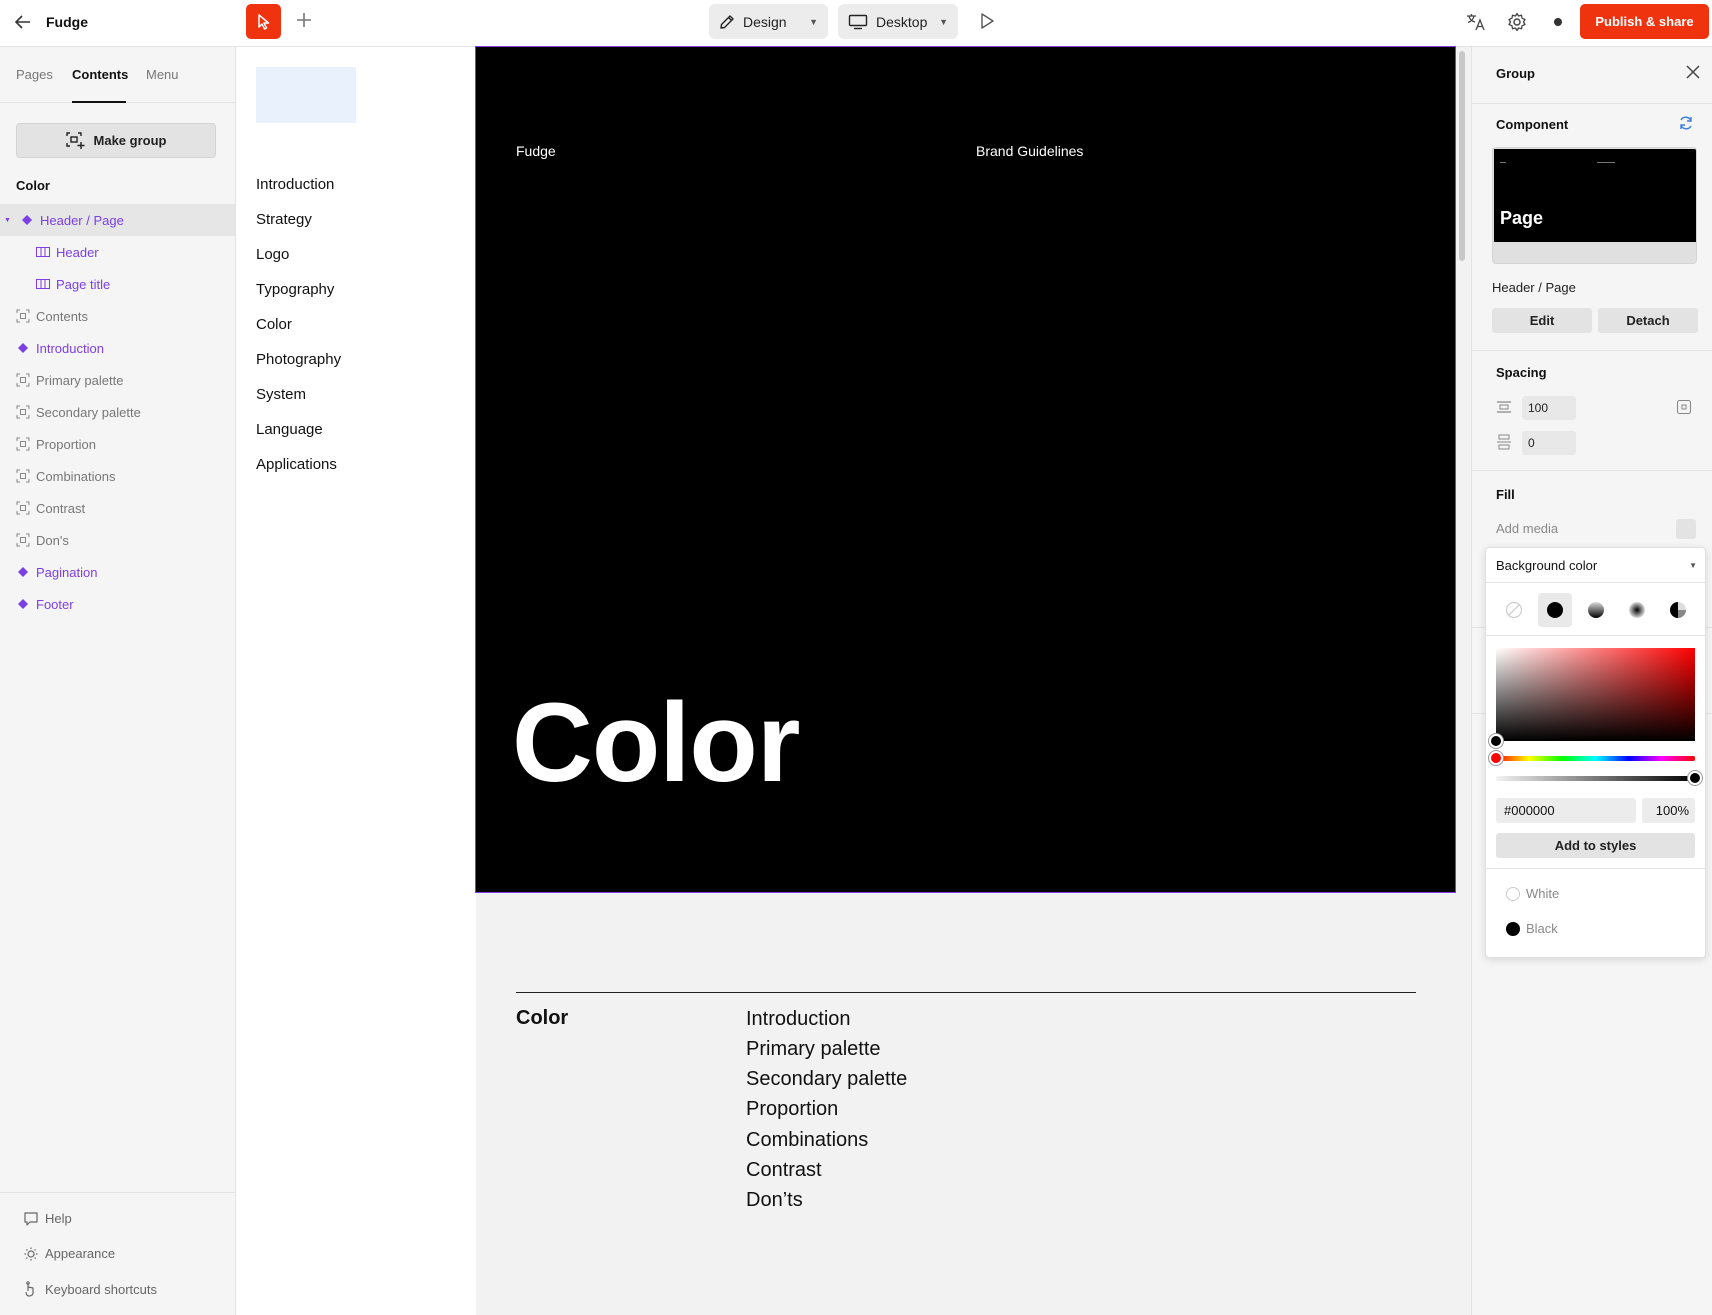 Image resolution: width=1712 pixels, height=1315 pixels. I want to click on layer-label: Header / Page, so click(82, 220).